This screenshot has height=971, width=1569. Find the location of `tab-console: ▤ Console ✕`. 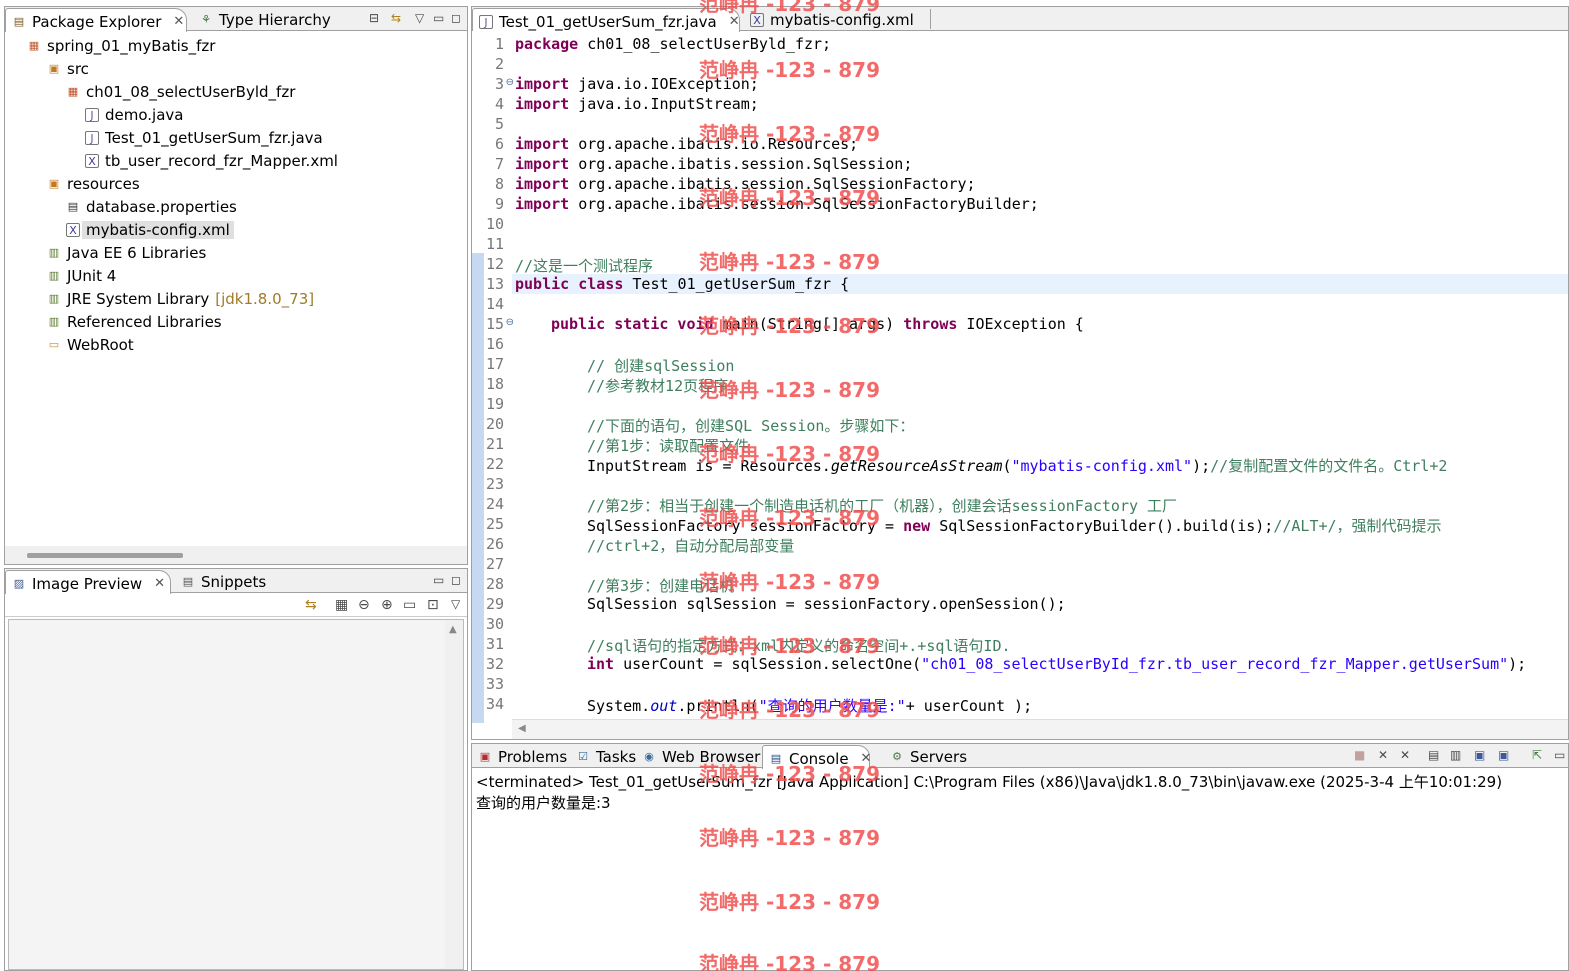

tab-console: ▤ Console ✕ is located at coordinates (817, 757).